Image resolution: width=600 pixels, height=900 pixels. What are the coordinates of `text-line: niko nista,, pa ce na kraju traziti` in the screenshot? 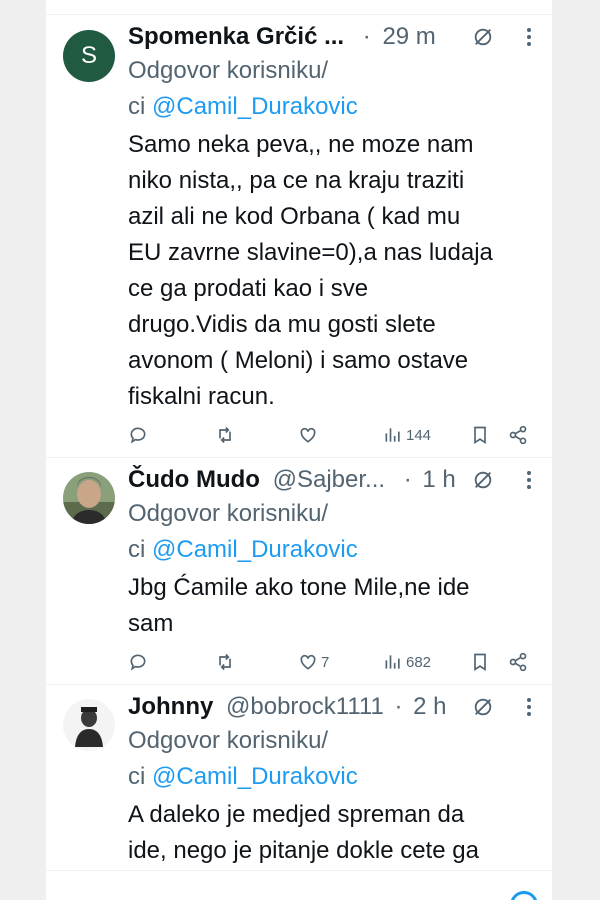 It's located at (296, 180).